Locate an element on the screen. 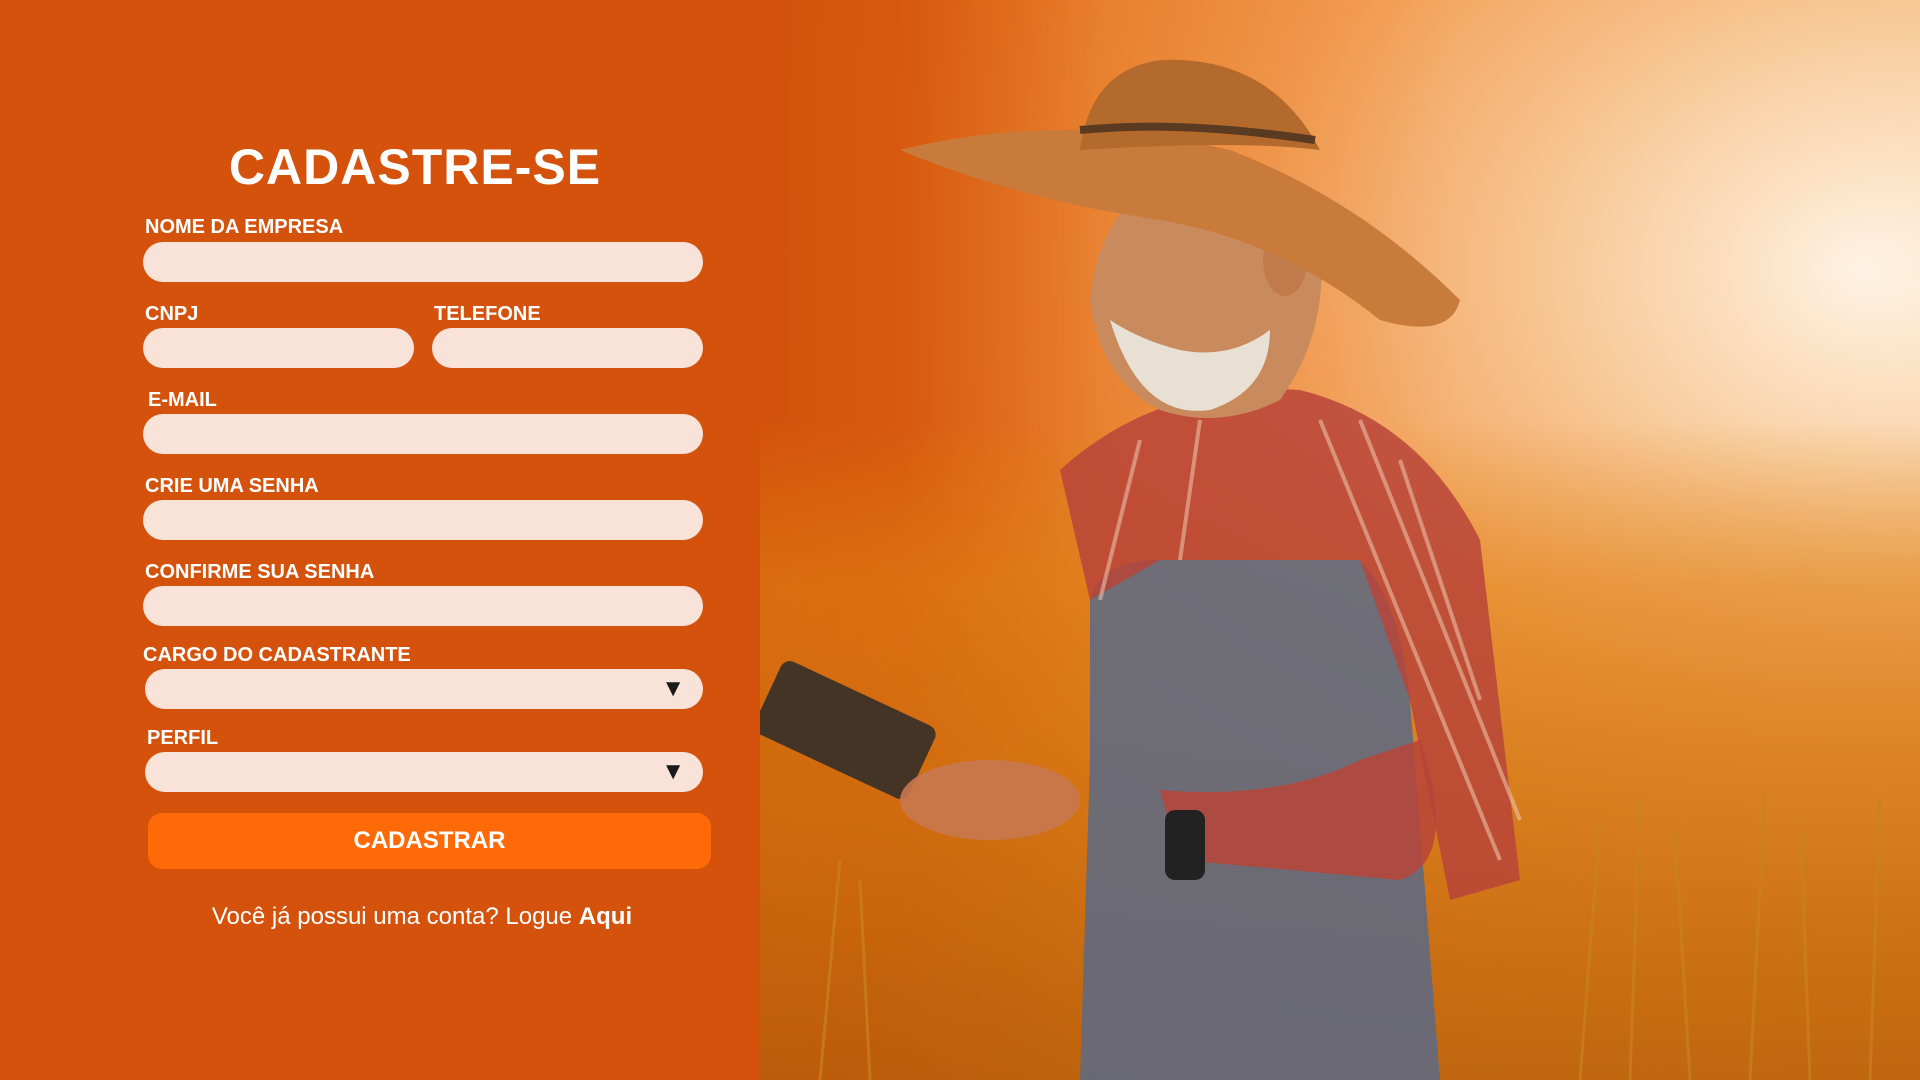  profile-label: PERFIL is located at coordinates (183, 738).